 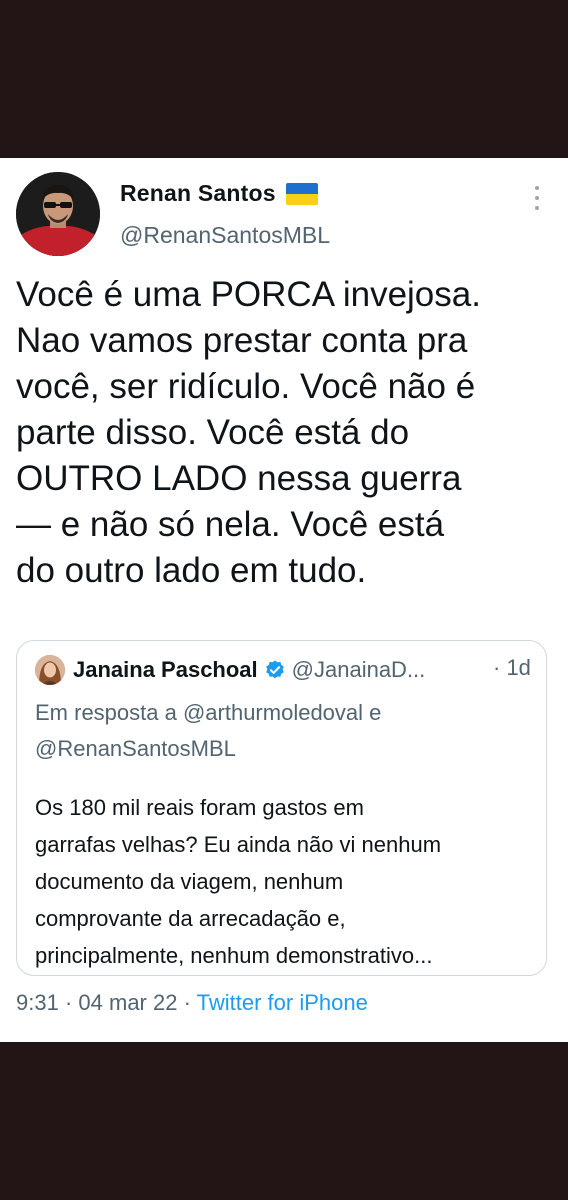 I want to click on verified-badge-icon, so click(x=274, y=669).